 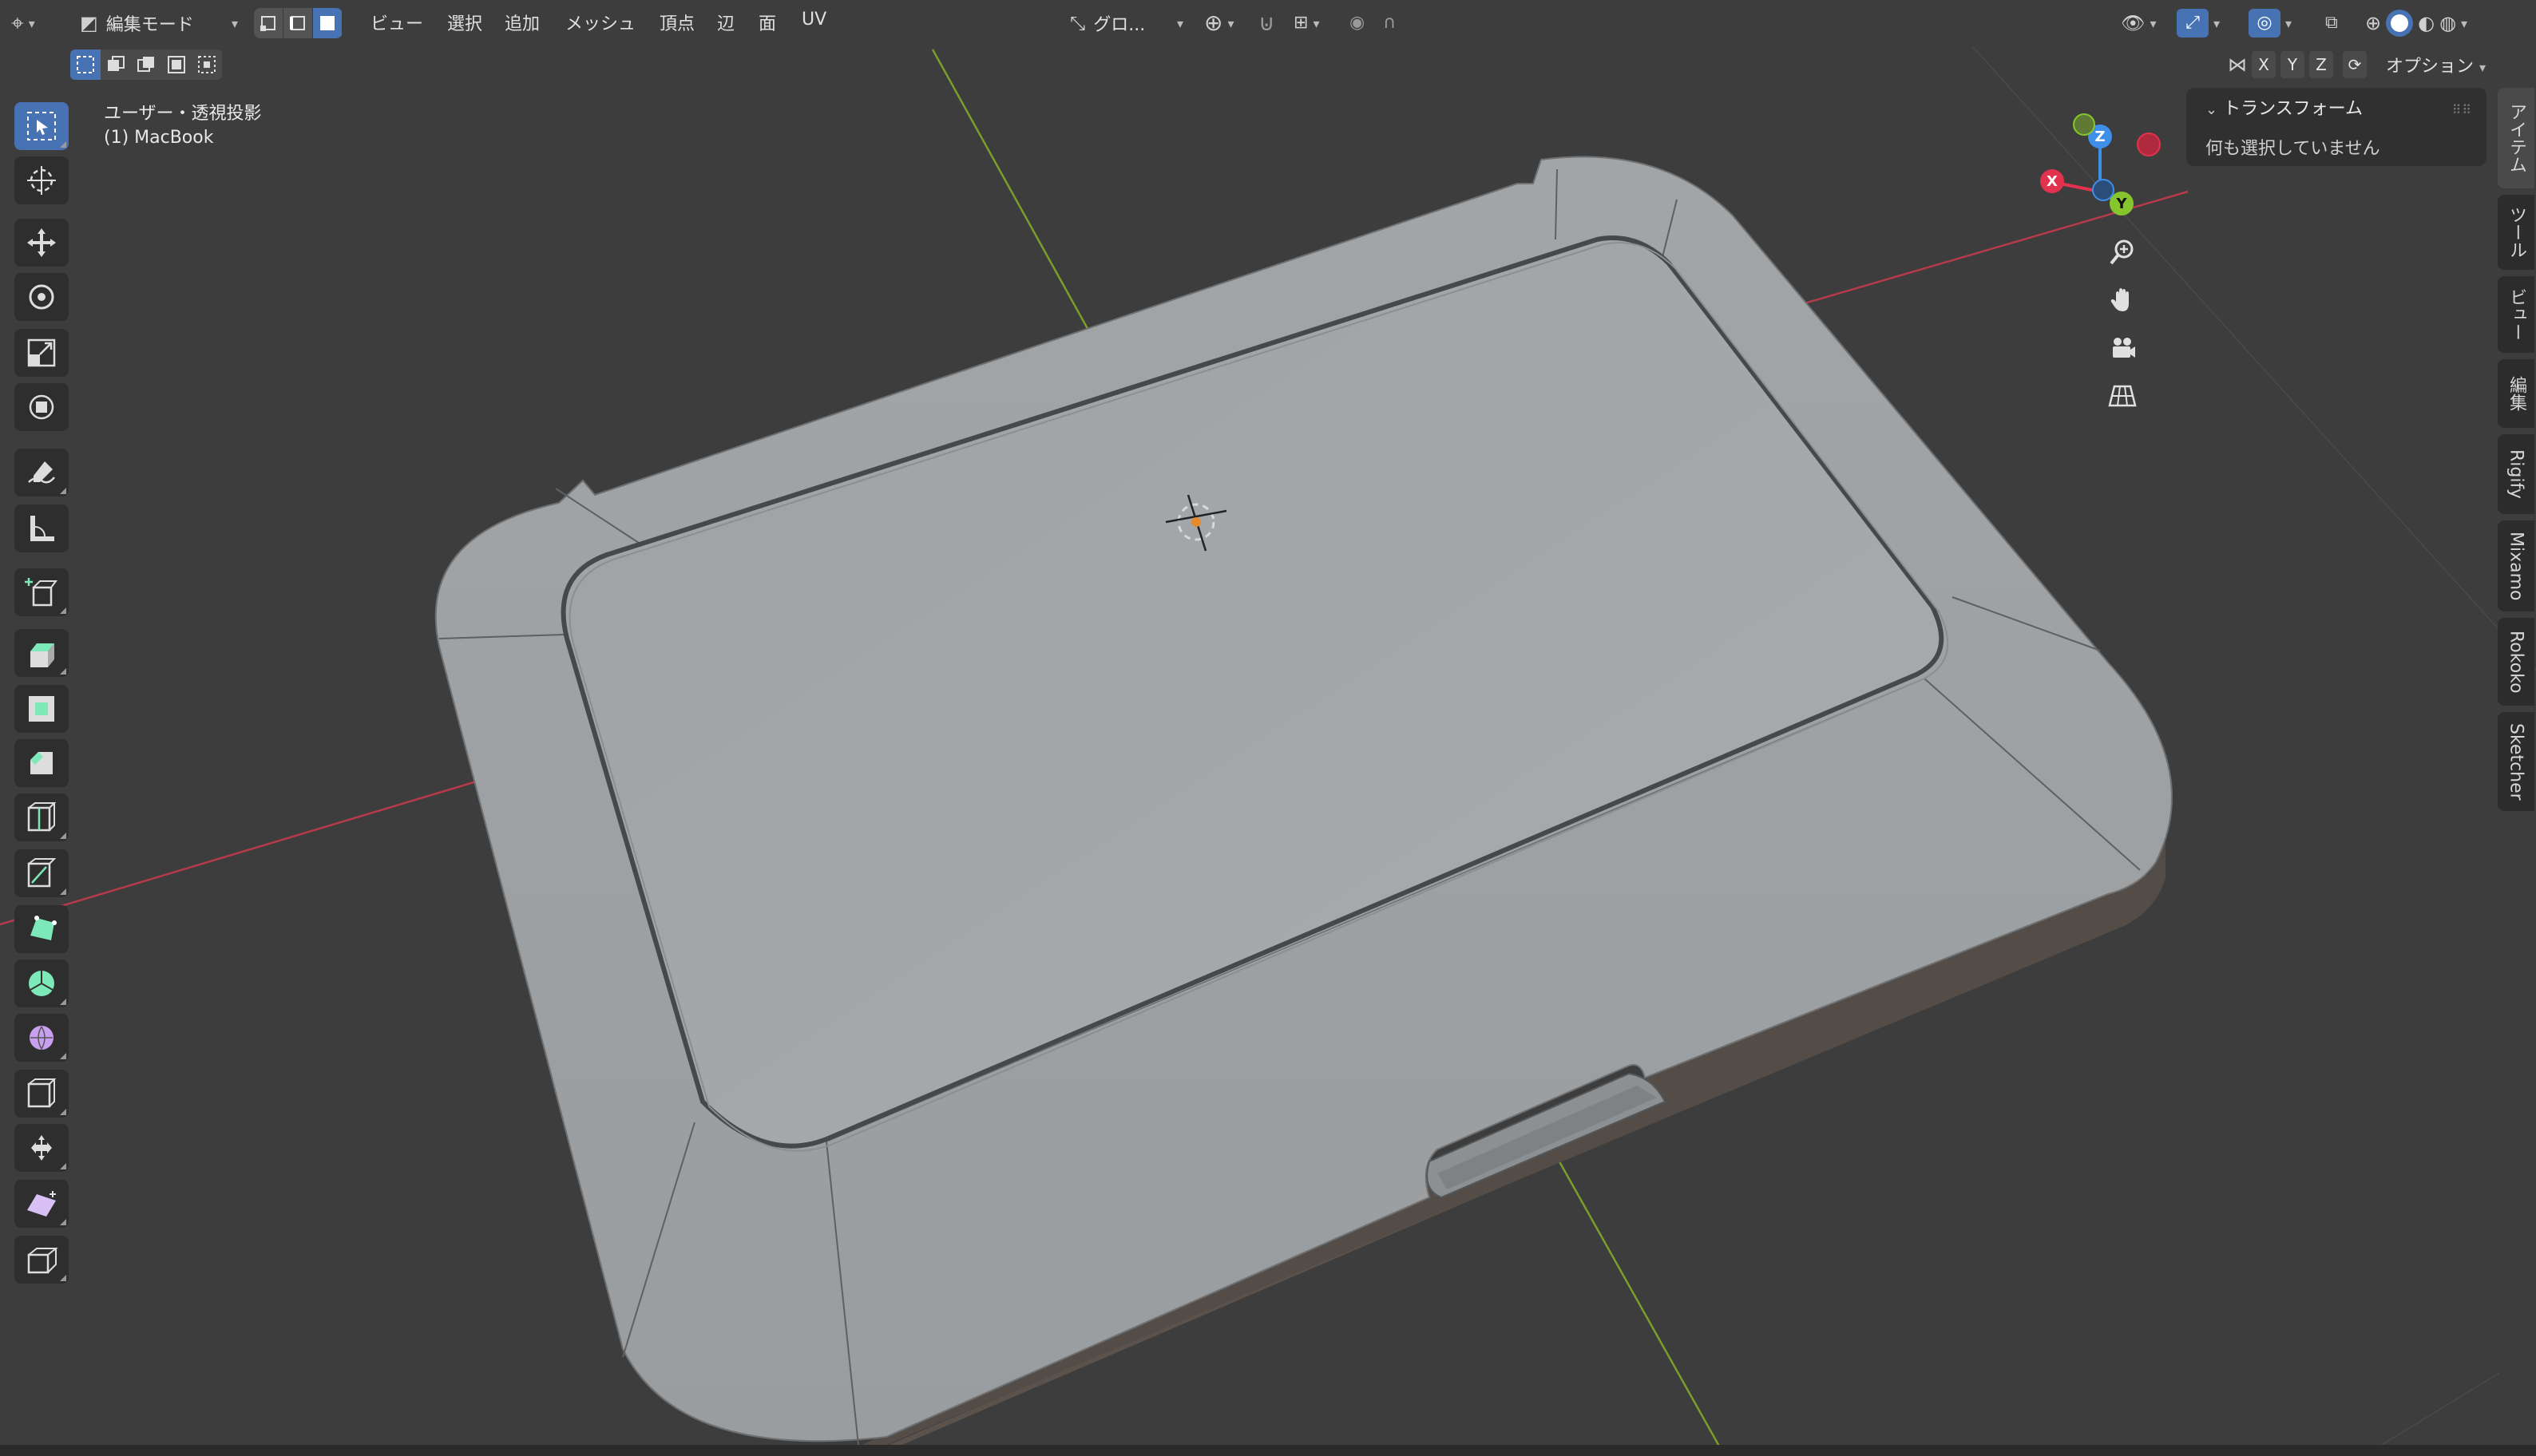 I want to click on options-dropdown: オプション ▾, so click(x=2436, y=64).